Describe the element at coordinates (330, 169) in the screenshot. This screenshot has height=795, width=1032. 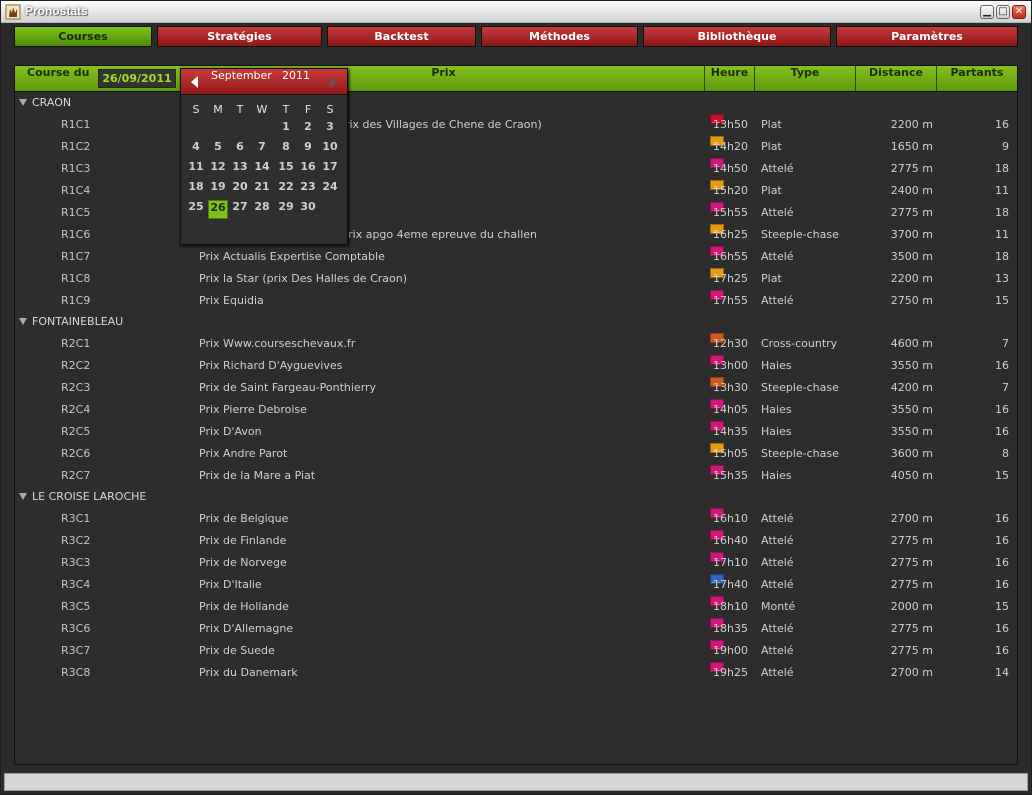
I see `calendar-day: 17` at that location.